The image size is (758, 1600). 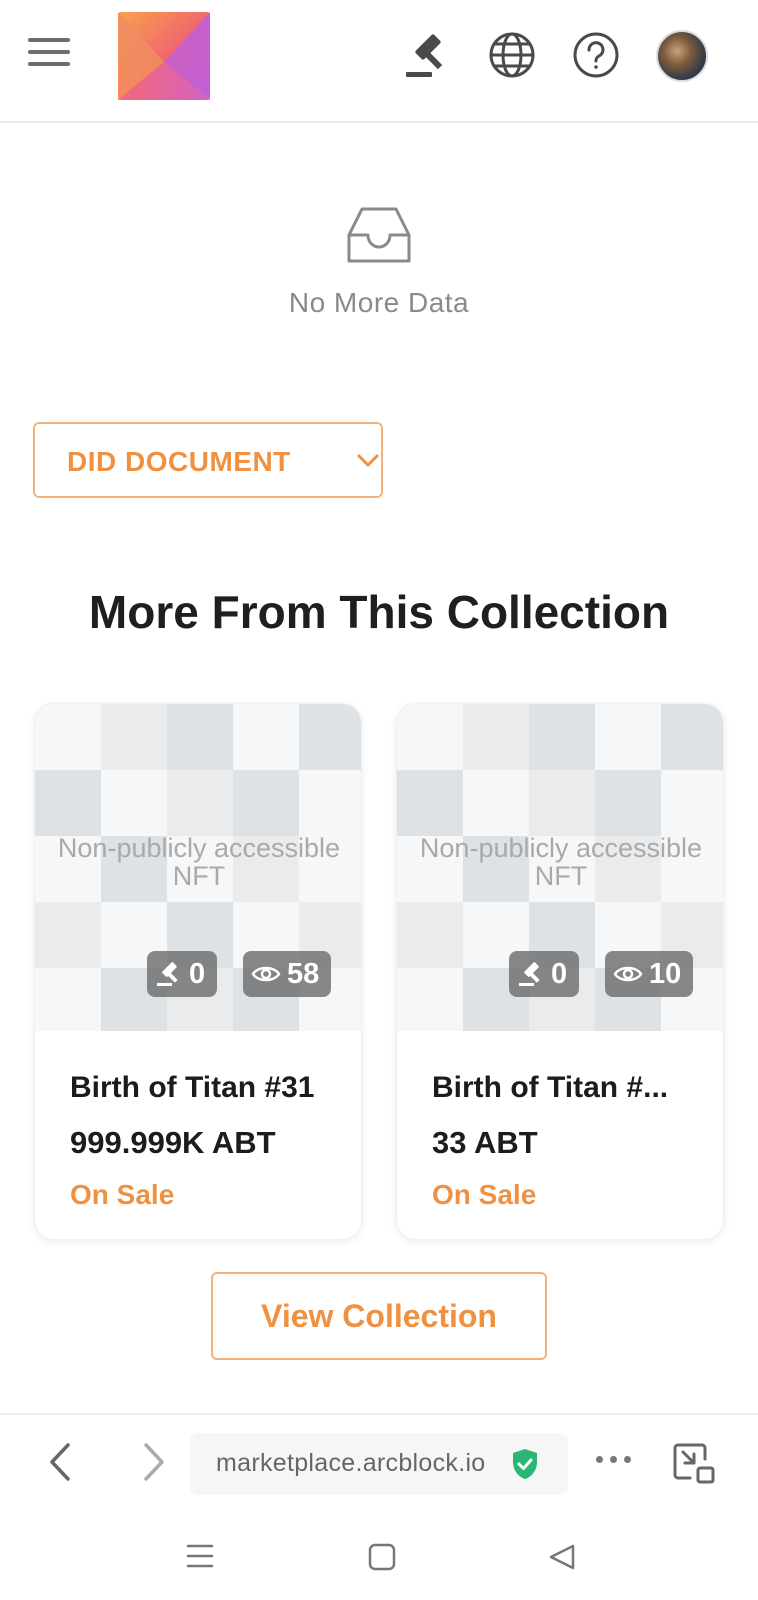 What do you see at coordinates (614, 1461) in the screenshot?
I see `more-dots-icon` at bounding box center [614, 1461].